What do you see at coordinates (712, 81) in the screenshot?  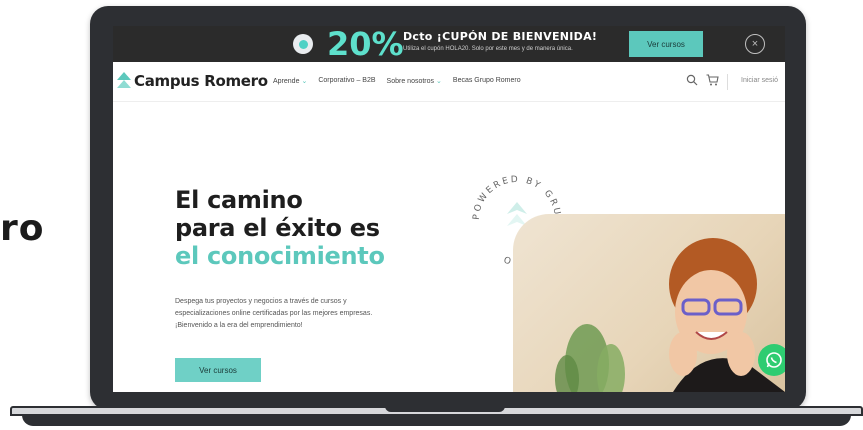 I see `cart-icon` at bounding box center [712, 81].